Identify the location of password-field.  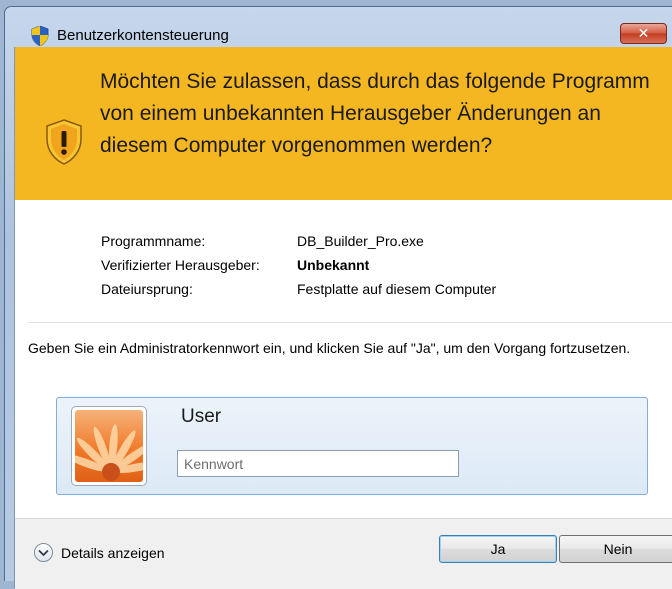
(318, 463).